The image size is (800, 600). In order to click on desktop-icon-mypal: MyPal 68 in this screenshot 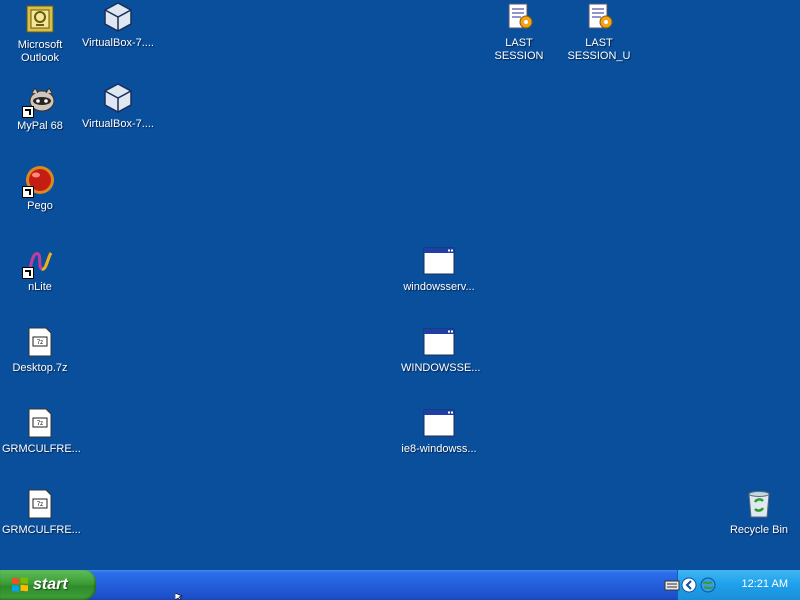, I will do `click(40, 108)`.